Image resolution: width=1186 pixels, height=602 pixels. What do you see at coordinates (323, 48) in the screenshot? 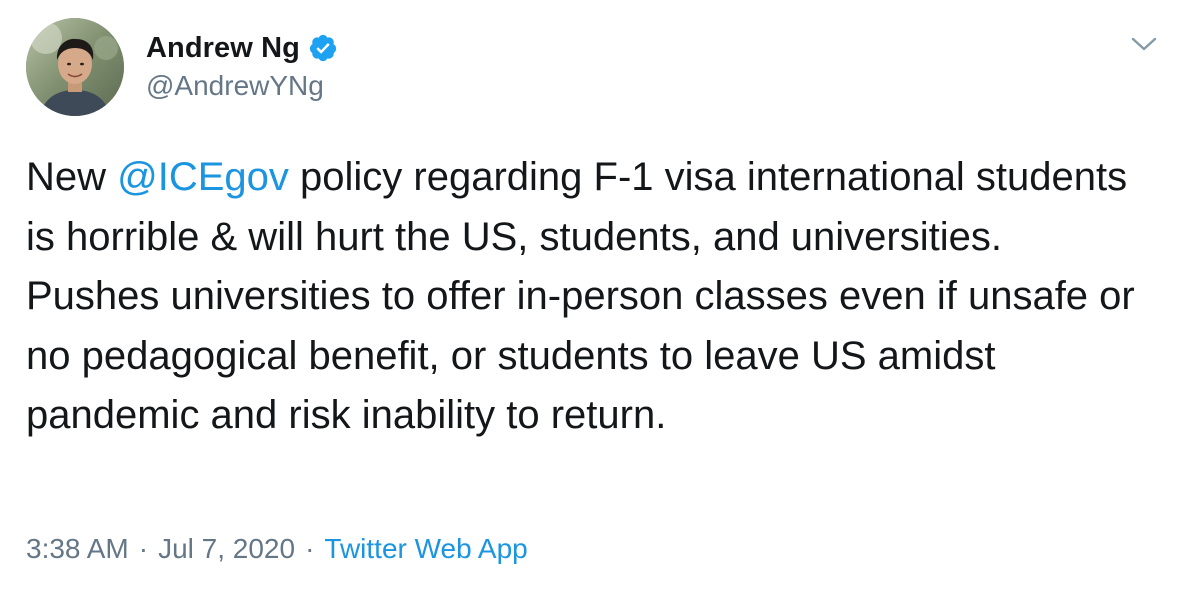
I see `verified-badge-icon` at bounding box center [323, 48].